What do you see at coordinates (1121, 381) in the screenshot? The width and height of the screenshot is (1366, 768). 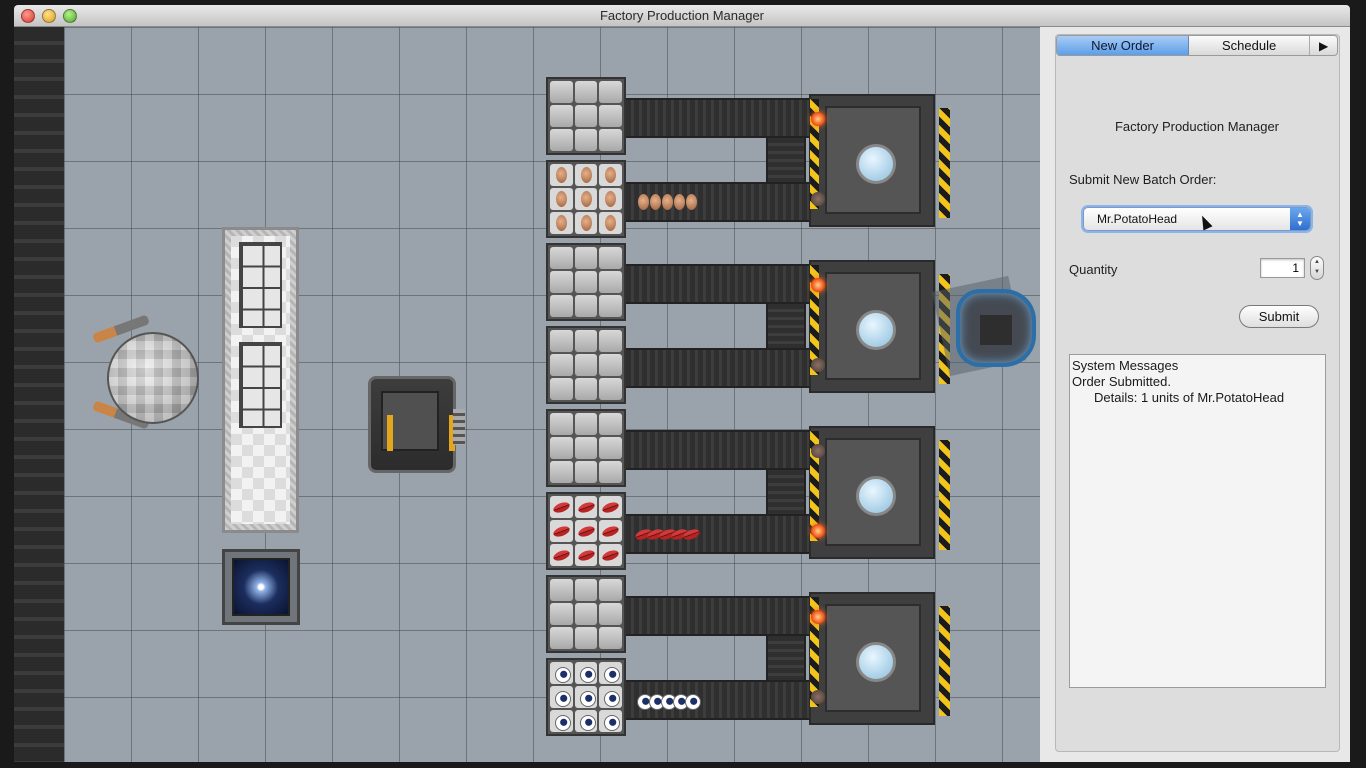 I see `message-line: Order Submitted.` at bounding box center [1121, 381].